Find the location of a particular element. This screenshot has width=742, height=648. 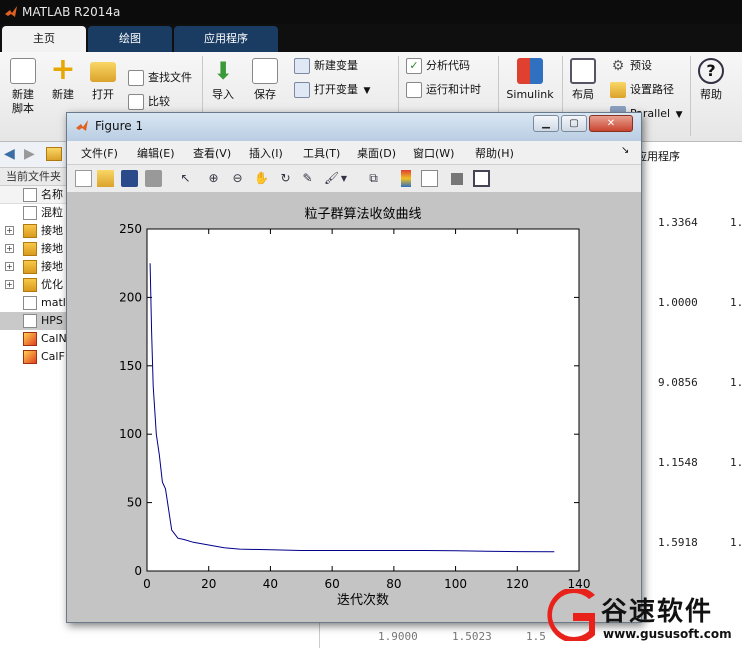

open-variable-label: 打开变量 is located at coordinates (336, 89).